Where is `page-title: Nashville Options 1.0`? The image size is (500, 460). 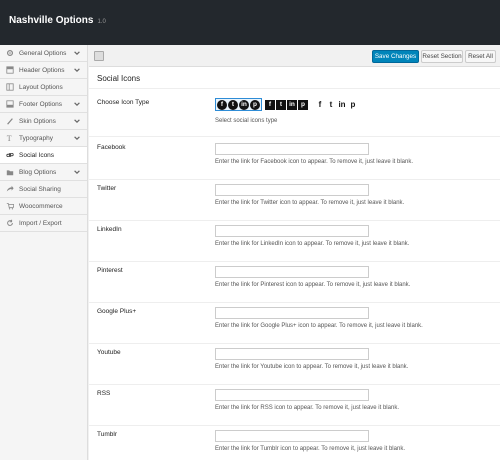
page-title: Nashville Options 1.0 is located at coordinates (57, 20).